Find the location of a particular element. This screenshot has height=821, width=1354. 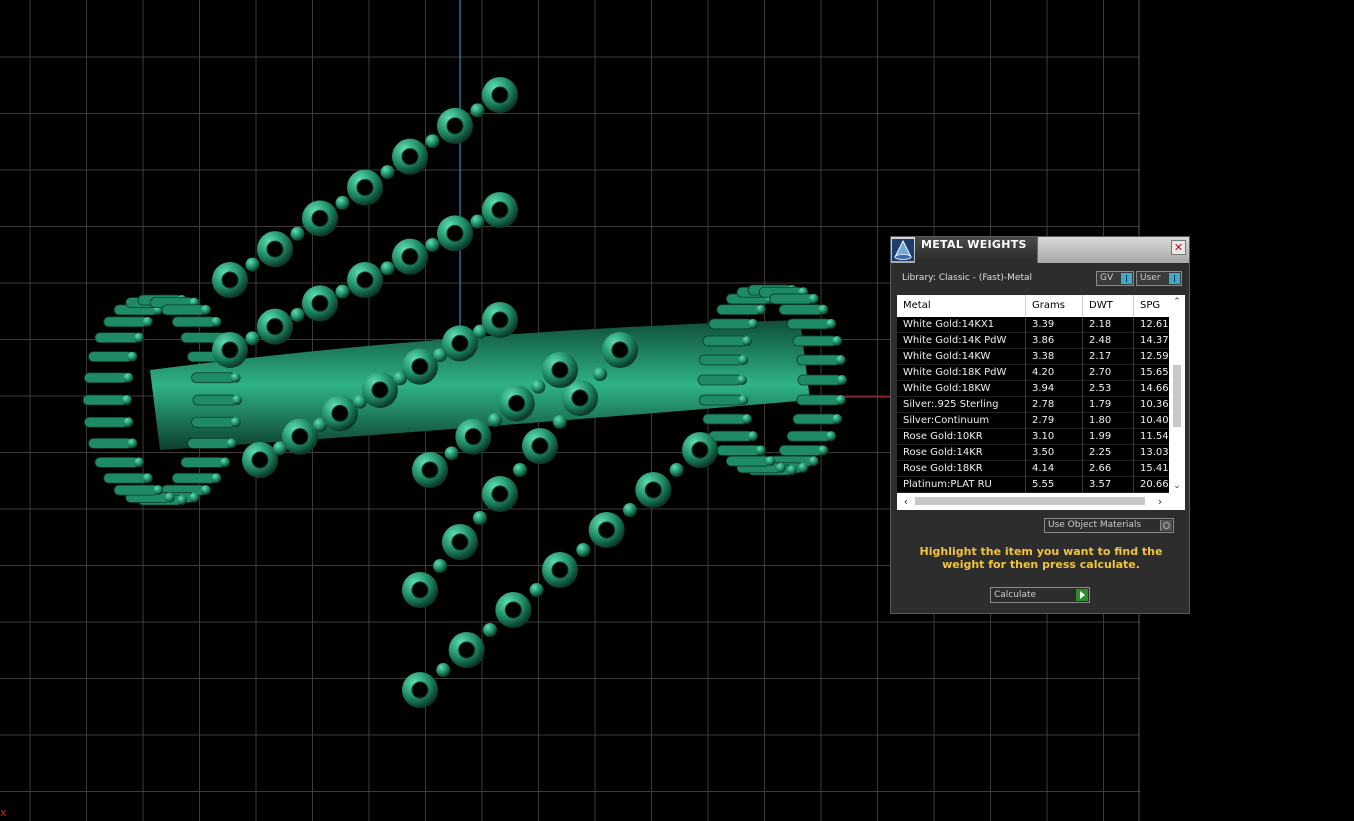

table-row: Rose Gold:14KR 3.50 2.25 13.03 is located at coordinates (1033, 453).